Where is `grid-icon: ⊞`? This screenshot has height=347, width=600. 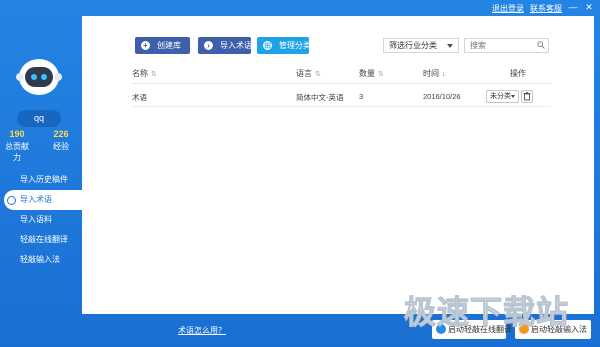
grid-icon: ⊞ is located at coordinates (267, 45).